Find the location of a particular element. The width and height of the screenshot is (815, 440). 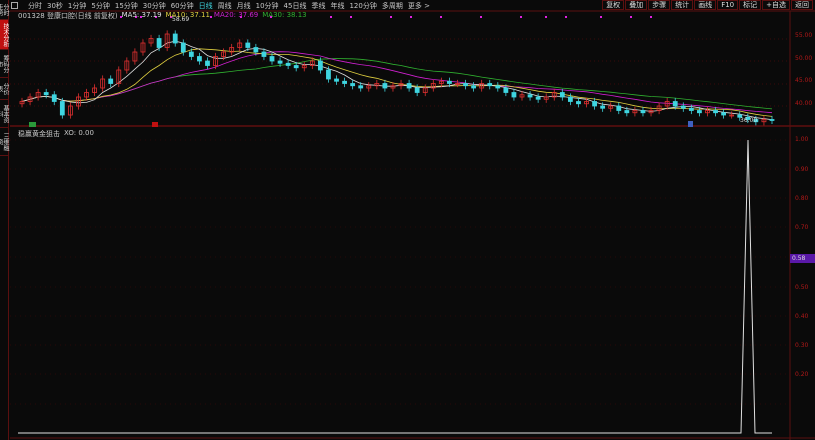

layout-icon is located at coordinates (14, 5).